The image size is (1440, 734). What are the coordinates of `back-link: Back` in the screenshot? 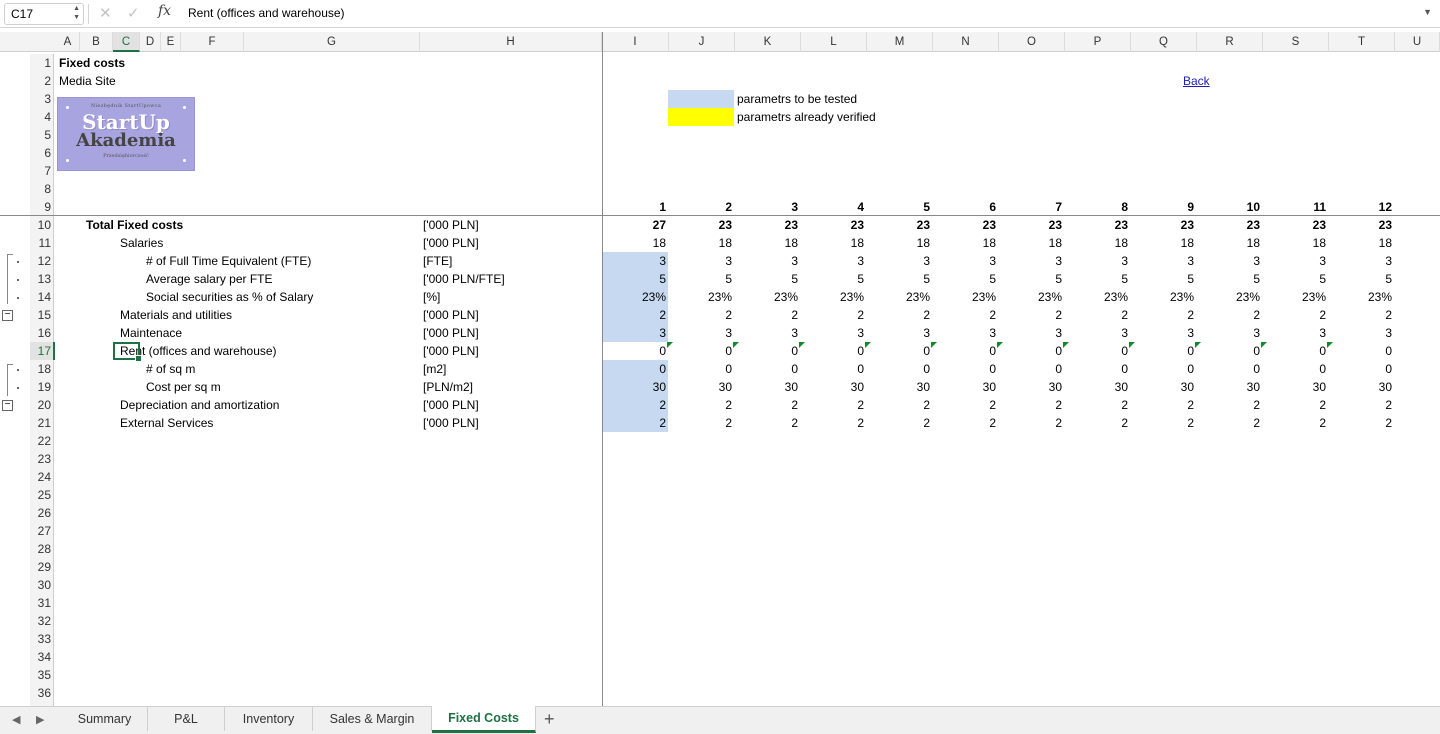 It's located at (1215, 81).